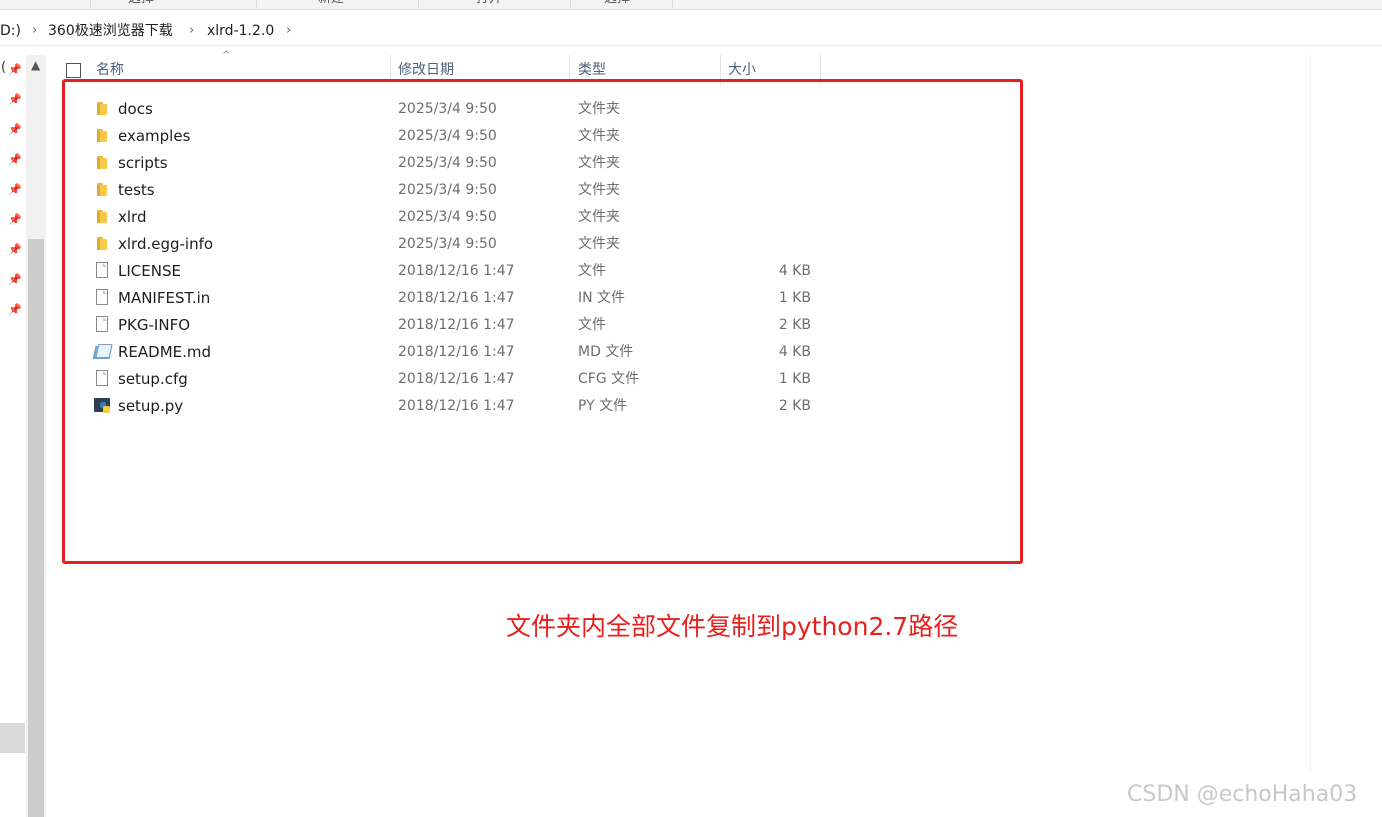 This screenshot has height=817, width=1382. I want to click on scroll-up-icon: ▲, so click(35, 65).